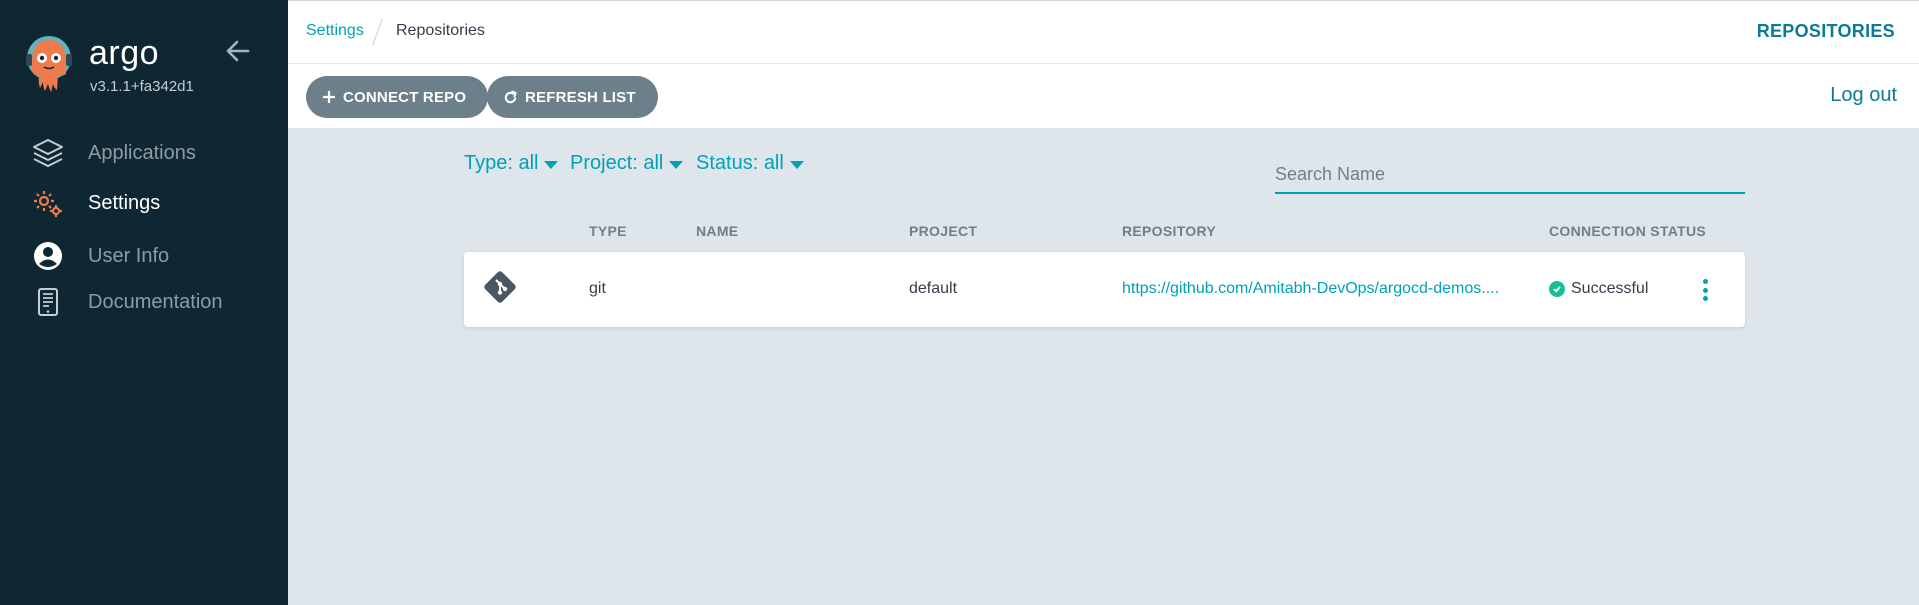  I want to click on breadcrumb-settings-link: Settings, so click(335, 31).